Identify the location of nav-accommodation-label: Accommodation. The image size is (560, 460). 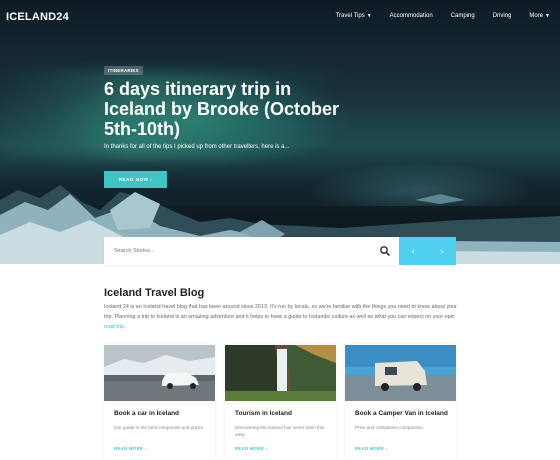
(411, 16).